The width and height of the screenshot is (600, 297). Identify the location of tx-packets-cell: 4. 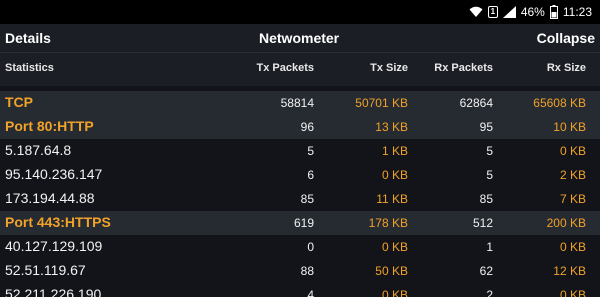
(310, 292).